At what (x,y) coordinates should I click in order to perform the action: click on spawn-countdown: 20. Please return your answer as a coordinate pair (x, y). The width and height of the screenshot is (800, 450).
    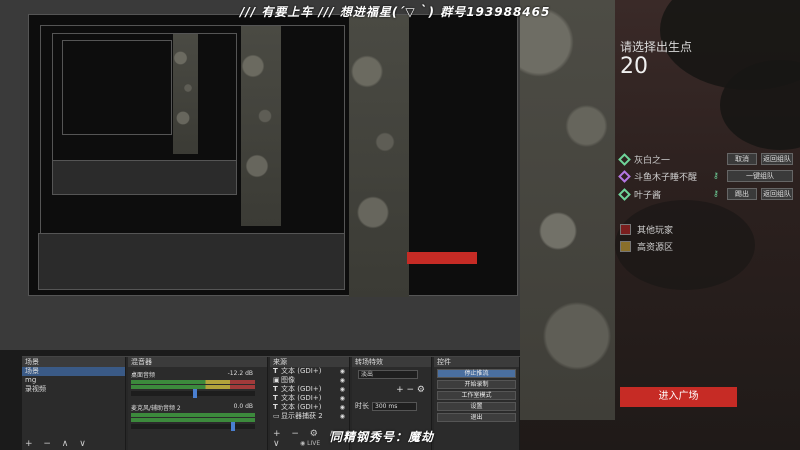
    Looking at the image, I should click on (634, 66).